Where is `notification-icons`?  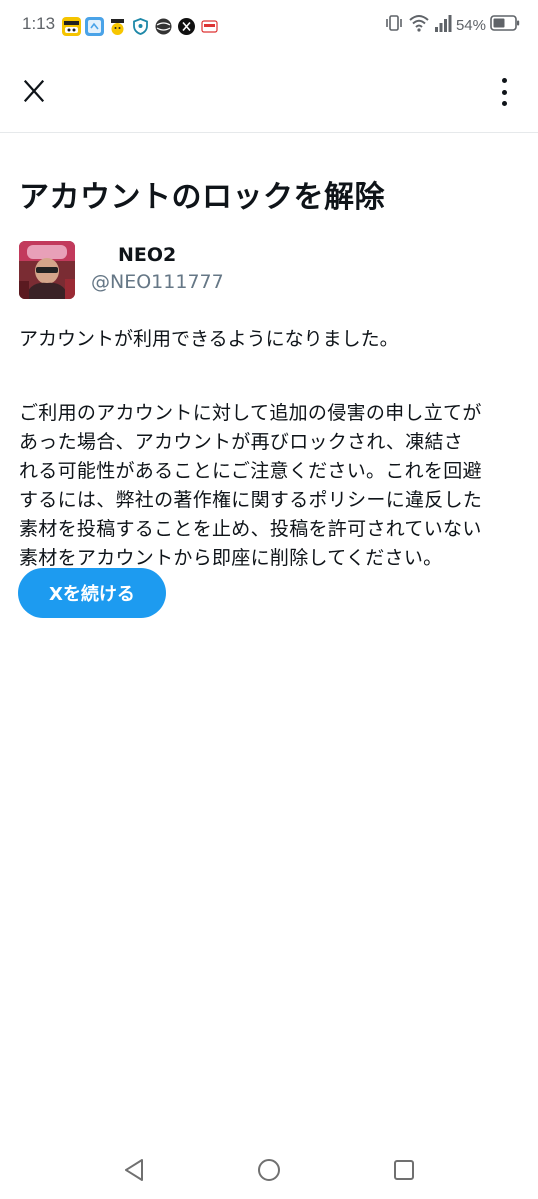
notification-icons is located at coordinates (140, 26).